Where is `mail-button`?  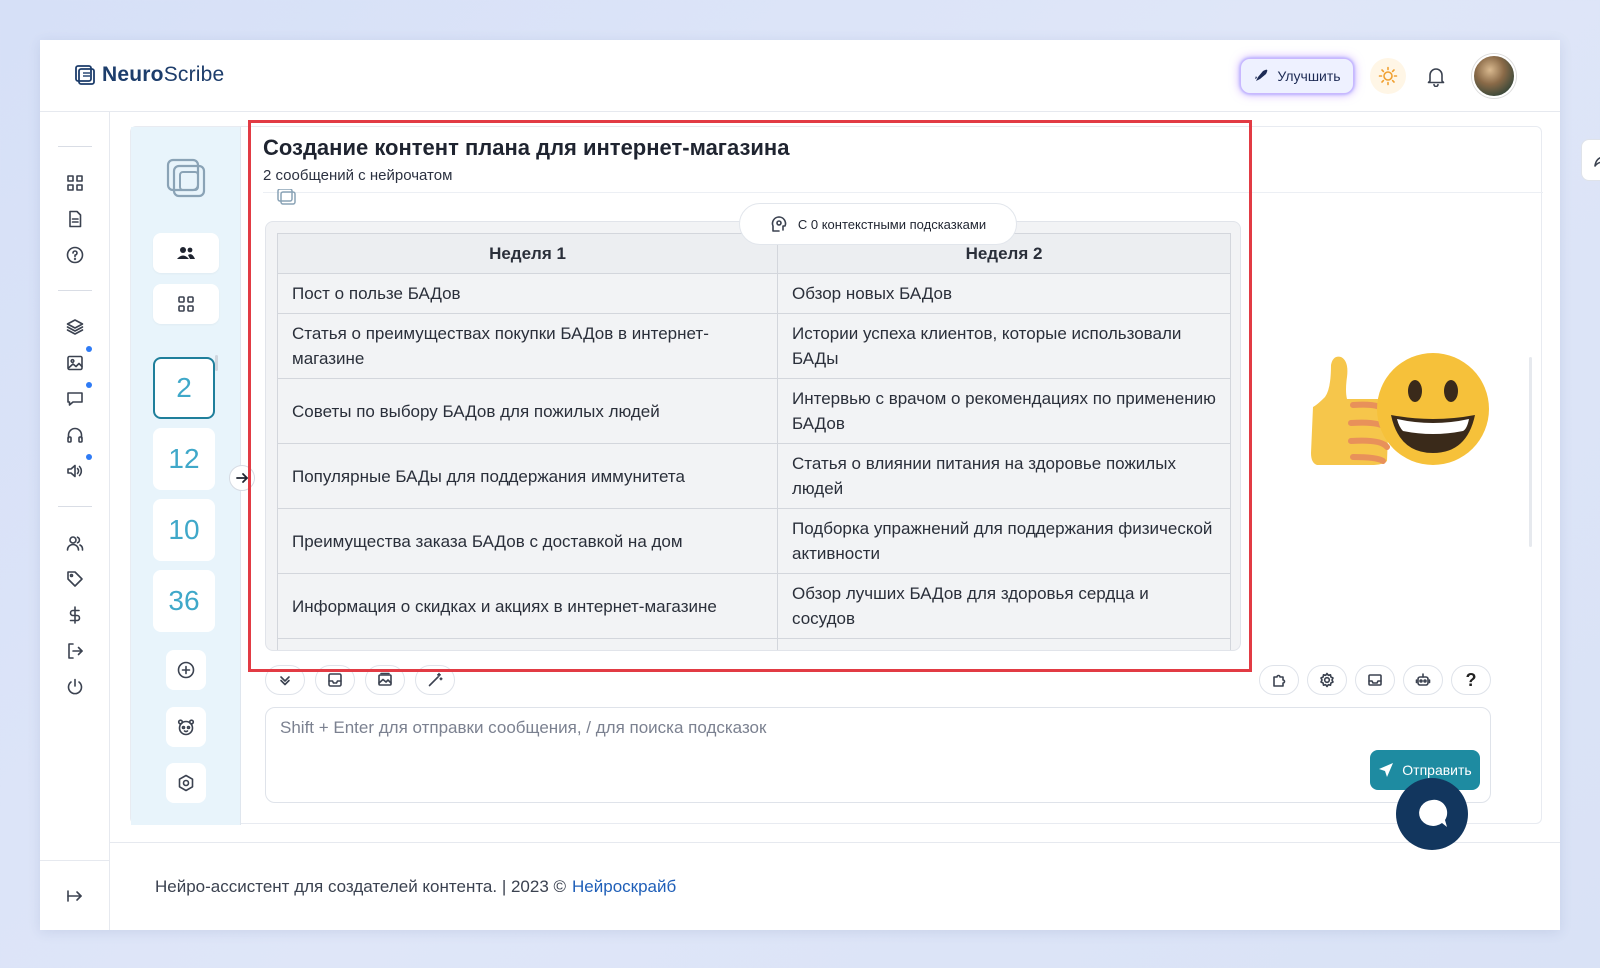
mail-button is located at coordinates (1375, 680).